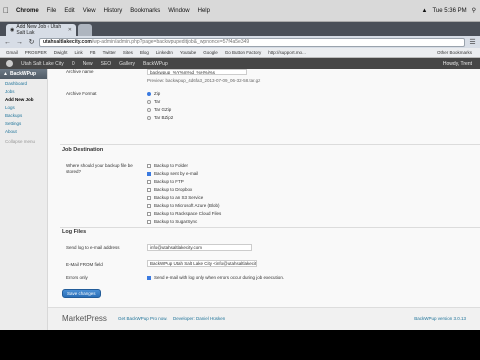  Describe the element at coordinates (145, 11) in the screenshot. I see `menu-bookmarks: Bookmarks` at that location.